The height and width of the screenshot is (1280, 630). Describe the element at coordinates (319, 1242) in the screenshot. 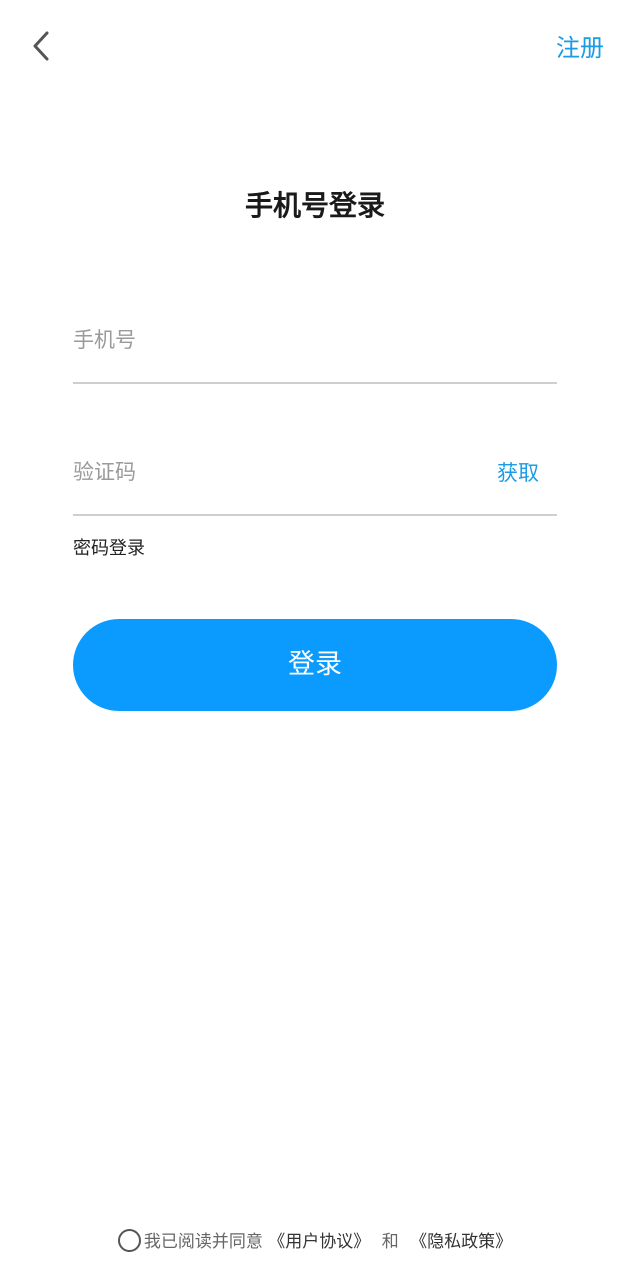

I see `user-agreement-link: 《用户协议》` at that location.